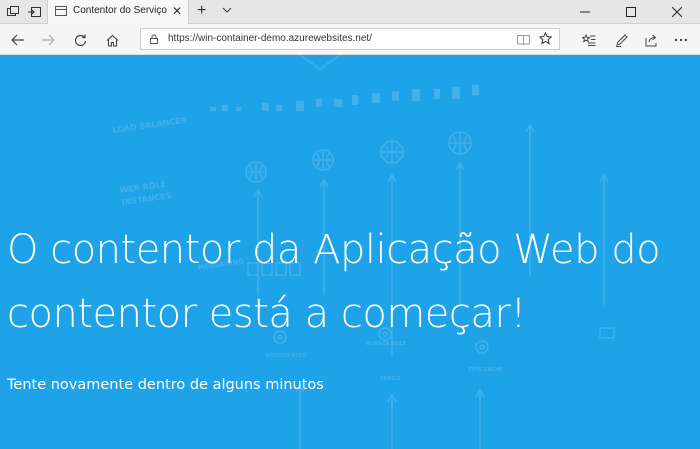  What do you see at coordinates (149, 125) in the screenshot?
I see `bg-label-load-balancer: LOAD BALANCER` at bounding box center [149, 125].